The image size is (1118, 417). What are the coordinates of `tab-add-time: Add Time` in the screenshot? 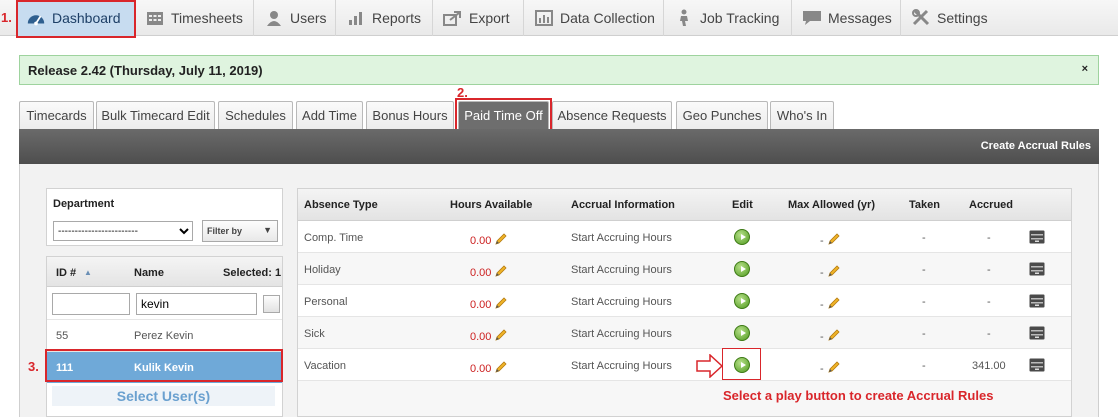 It's located at (329, 115).